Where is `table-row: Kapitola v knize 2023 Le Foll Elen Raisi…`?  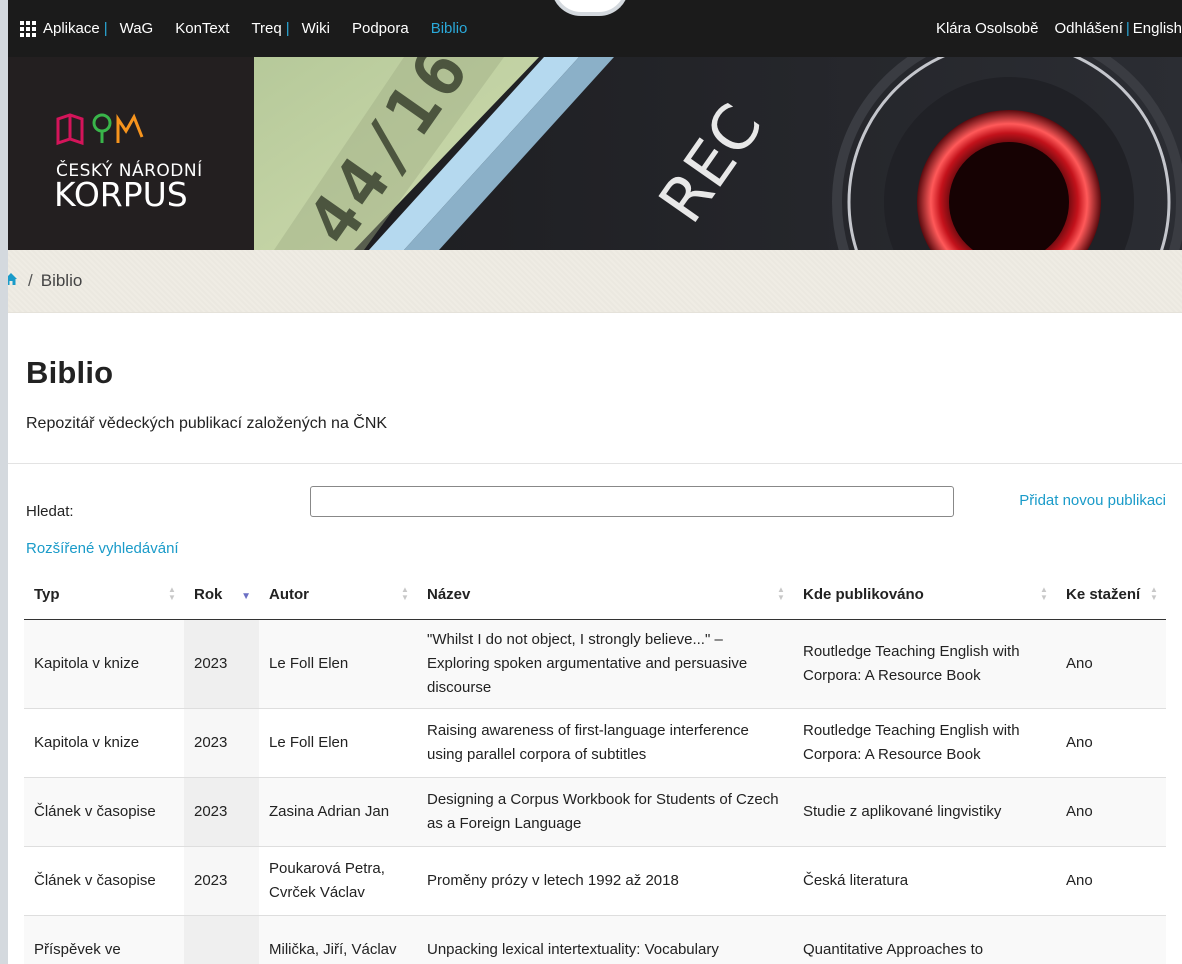 table-row: Kapitola v knize 2023 Le Foll Elen Raisi… is located at coordinates (595, 743).